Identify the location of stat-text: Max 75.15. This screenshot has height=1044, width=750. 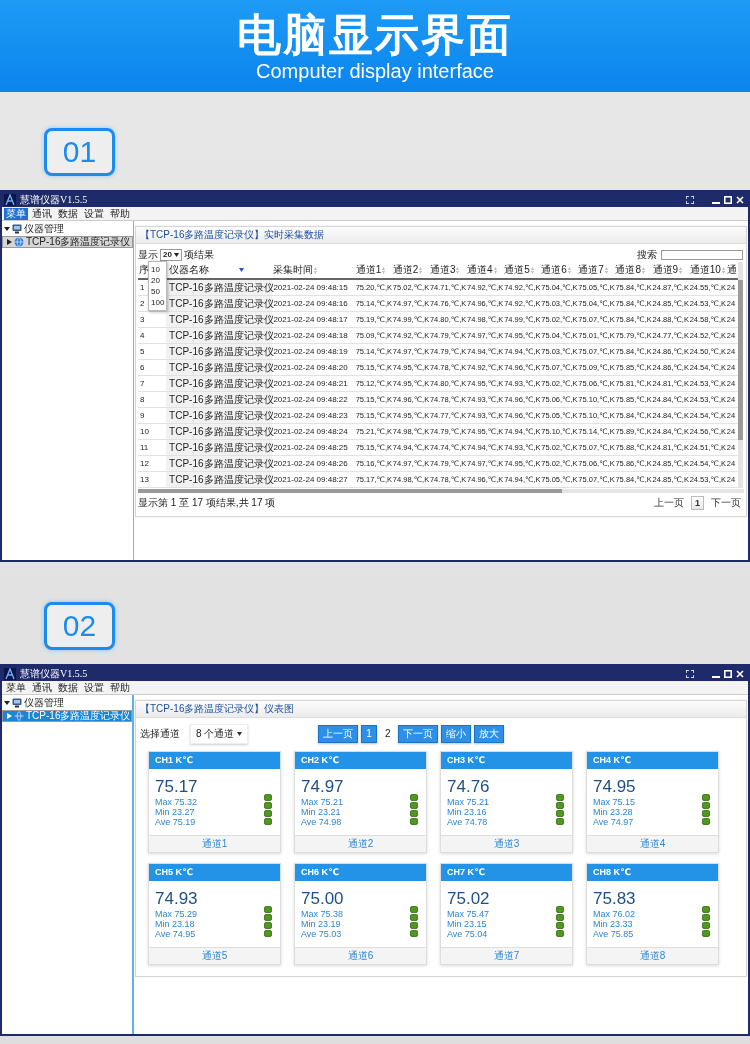
(614, 802).